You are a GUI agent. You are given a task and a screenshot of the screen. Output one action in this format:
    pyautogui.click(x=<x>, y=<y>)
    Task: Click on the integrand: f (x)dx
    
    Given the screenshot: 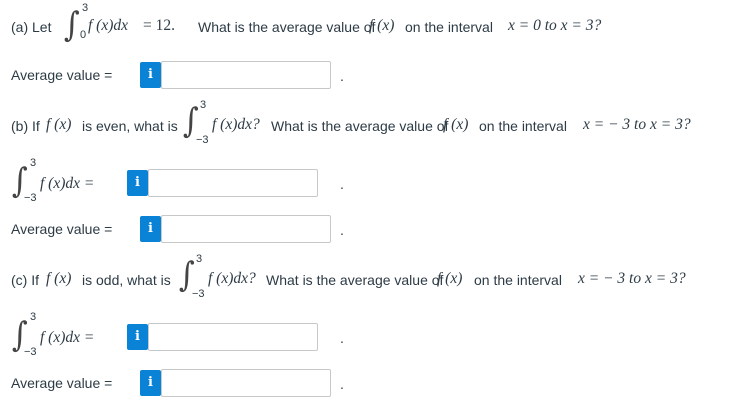 What is the action you would take?
    pyautogui.click(x=108, y=25)
    